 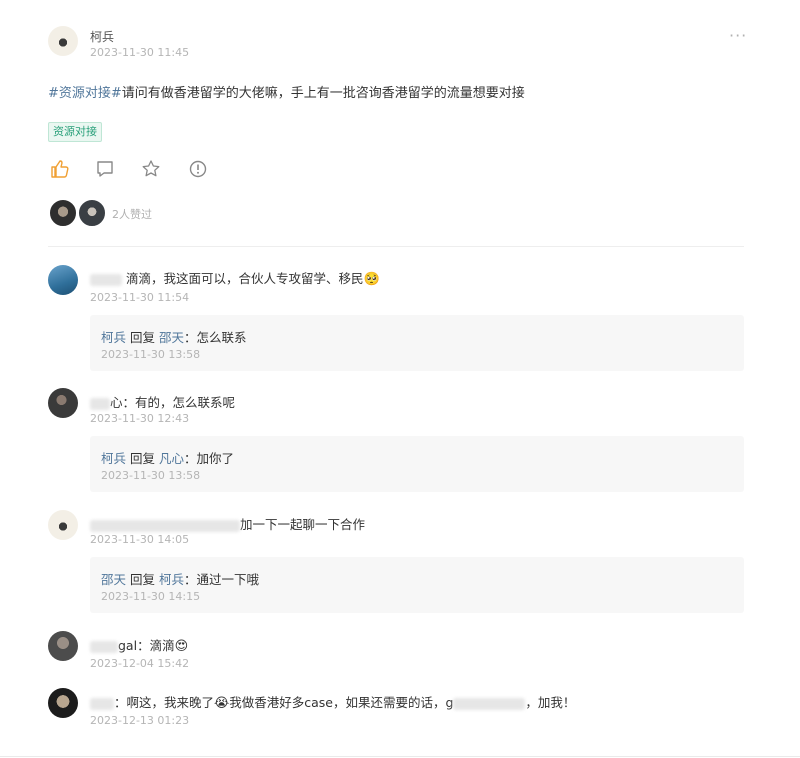 I want to click on star-icon, so click(x=151, y=169).